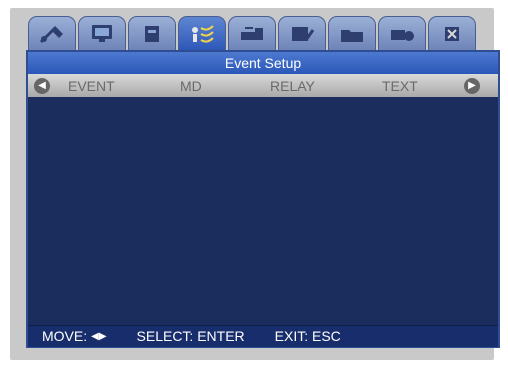 The image size is (508, 368). I want to click on tab-settings, so click(302, 33).